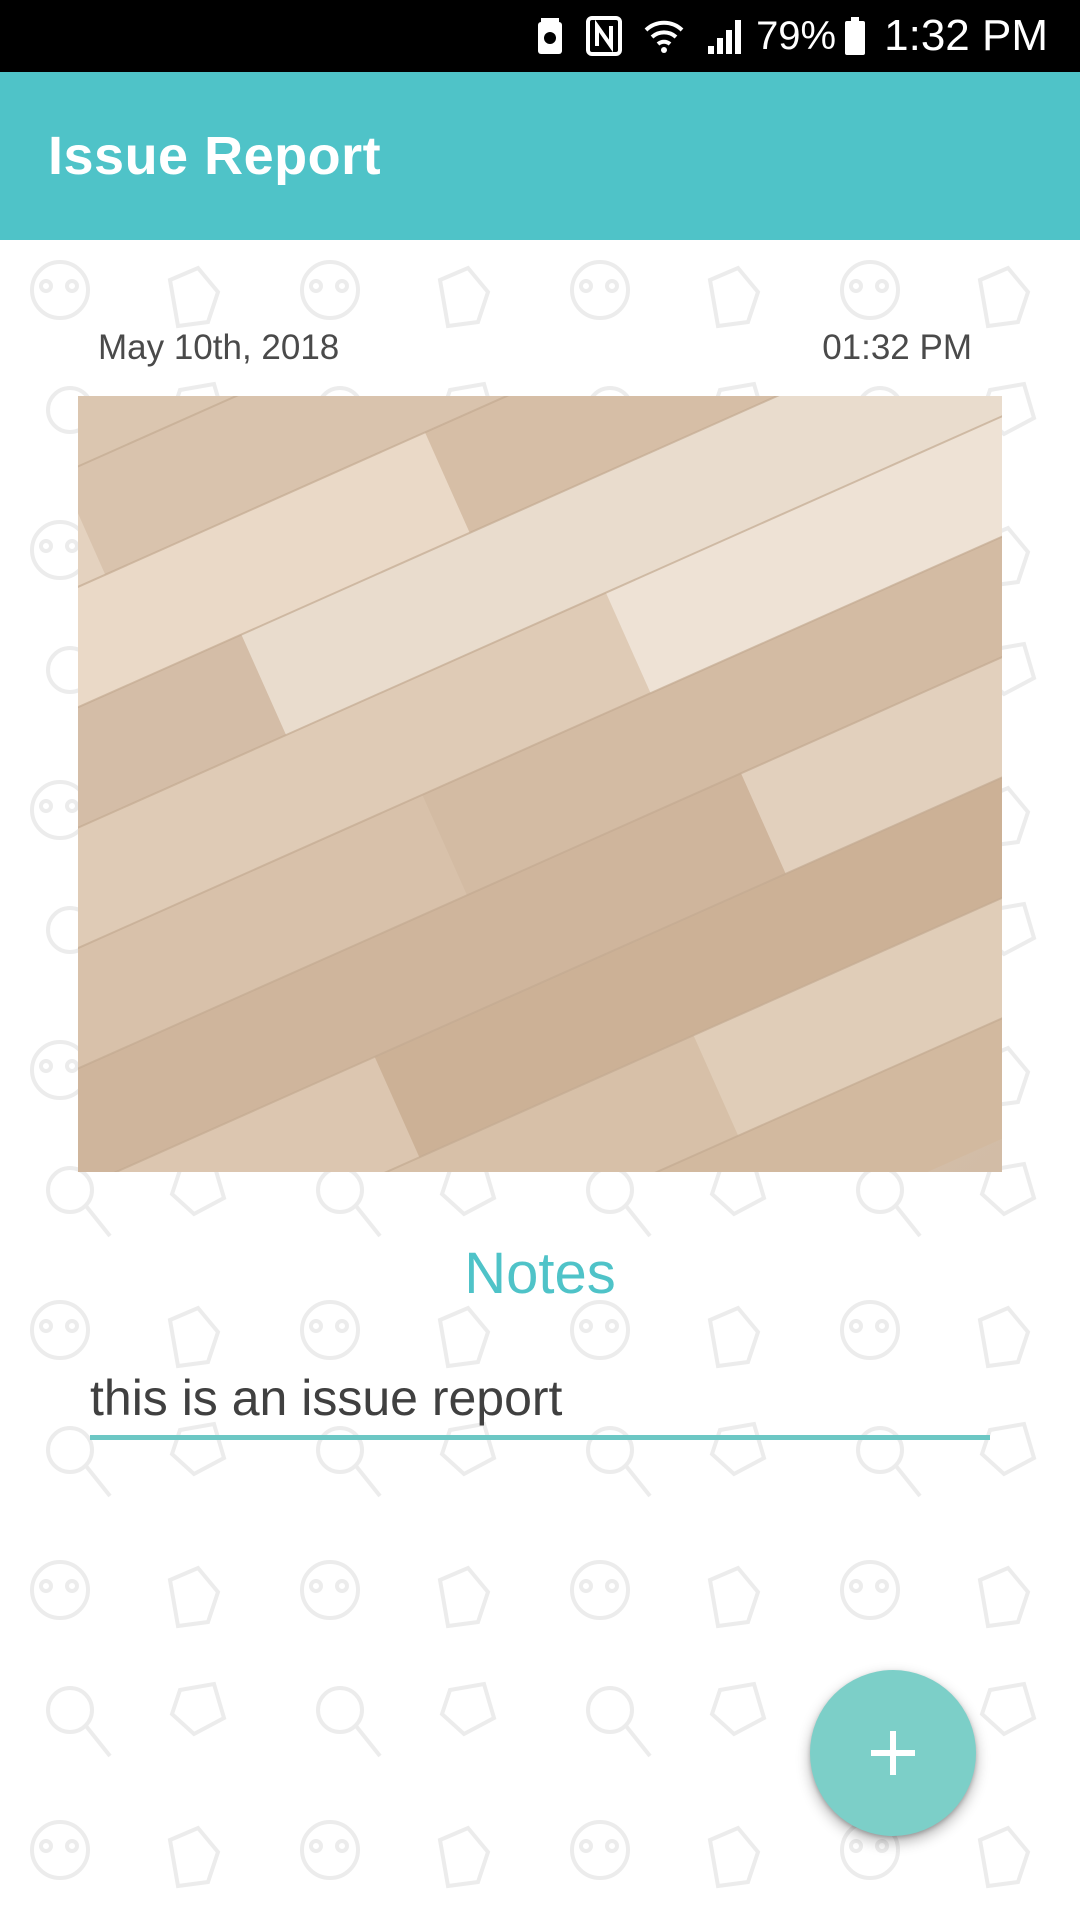 The image size is (1080, 1920). Describe the element at coordinates (664, 36) in the screenshot. I see `wifi-icon` at that location.